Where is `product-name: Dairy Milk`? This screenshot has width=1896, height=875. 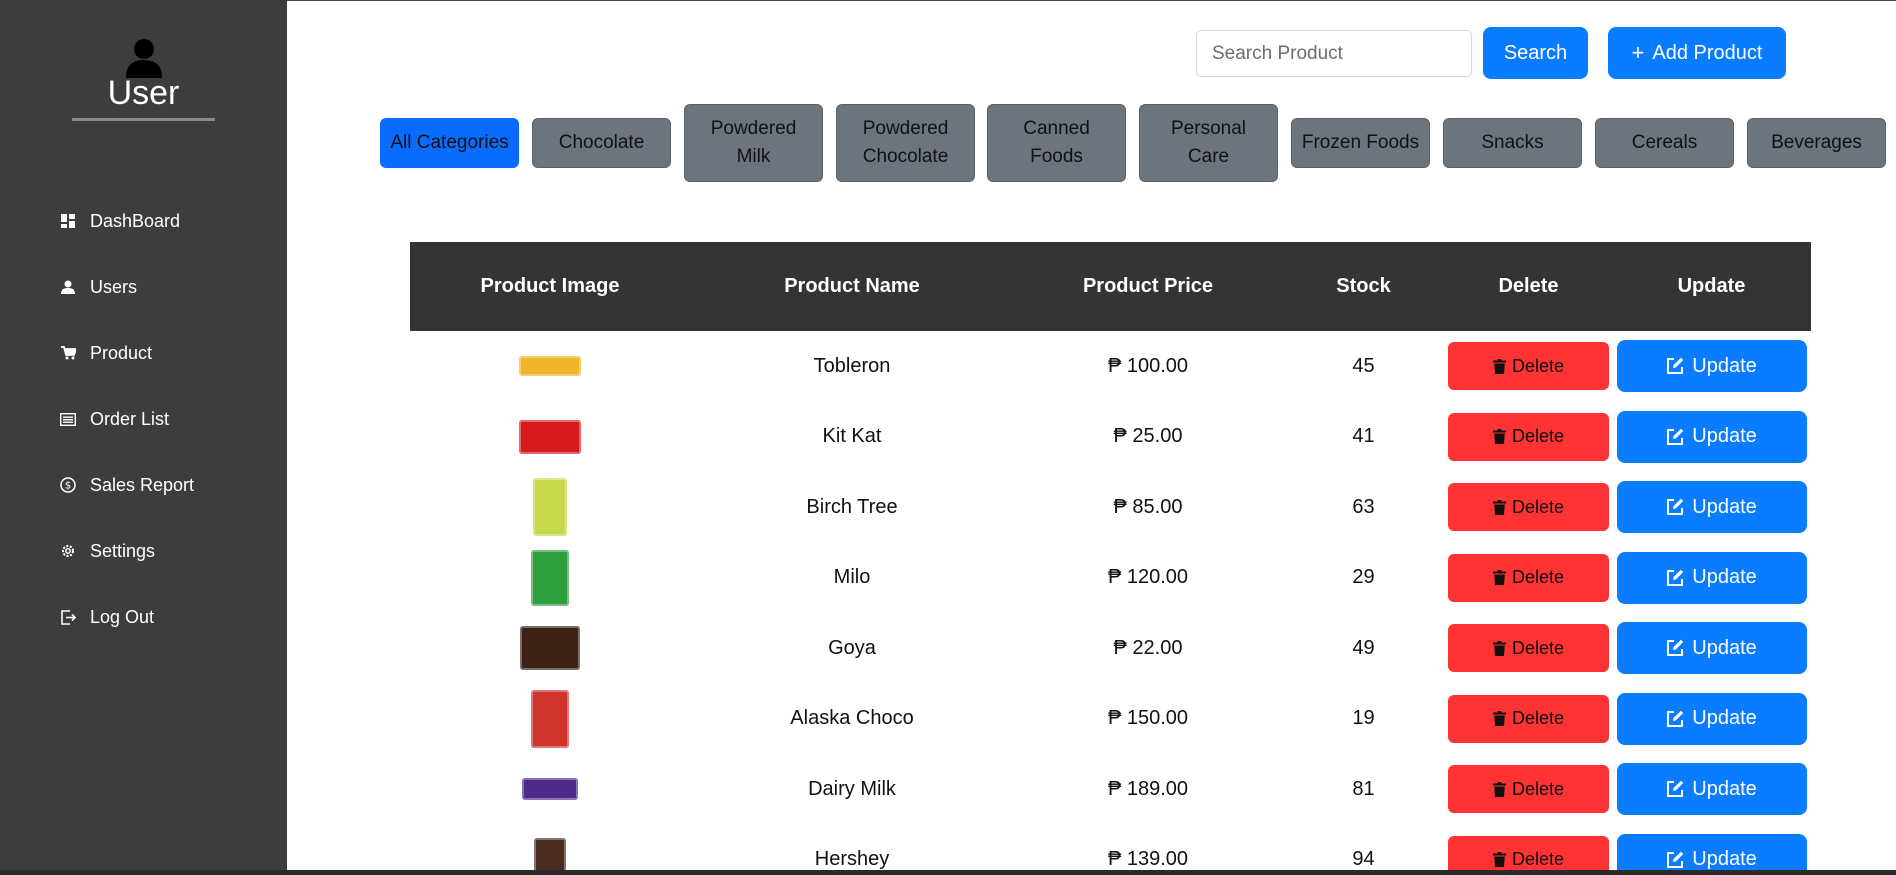 product-name: Dairy Milk is located at coordinates (852, 788).